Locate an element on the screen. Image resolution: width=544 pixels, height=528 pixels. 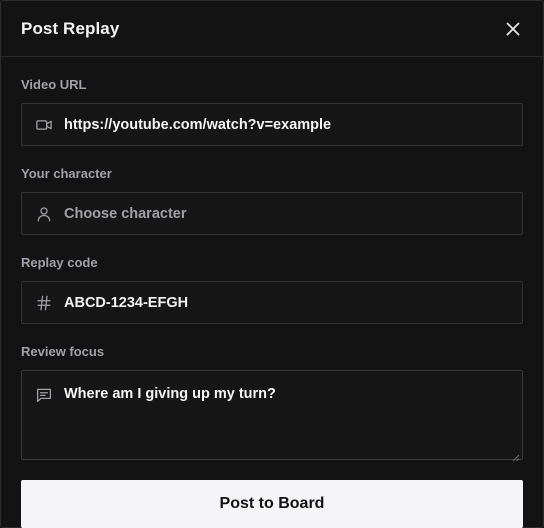
dialog-header: Post Replay is located at coordinates (272, 29).